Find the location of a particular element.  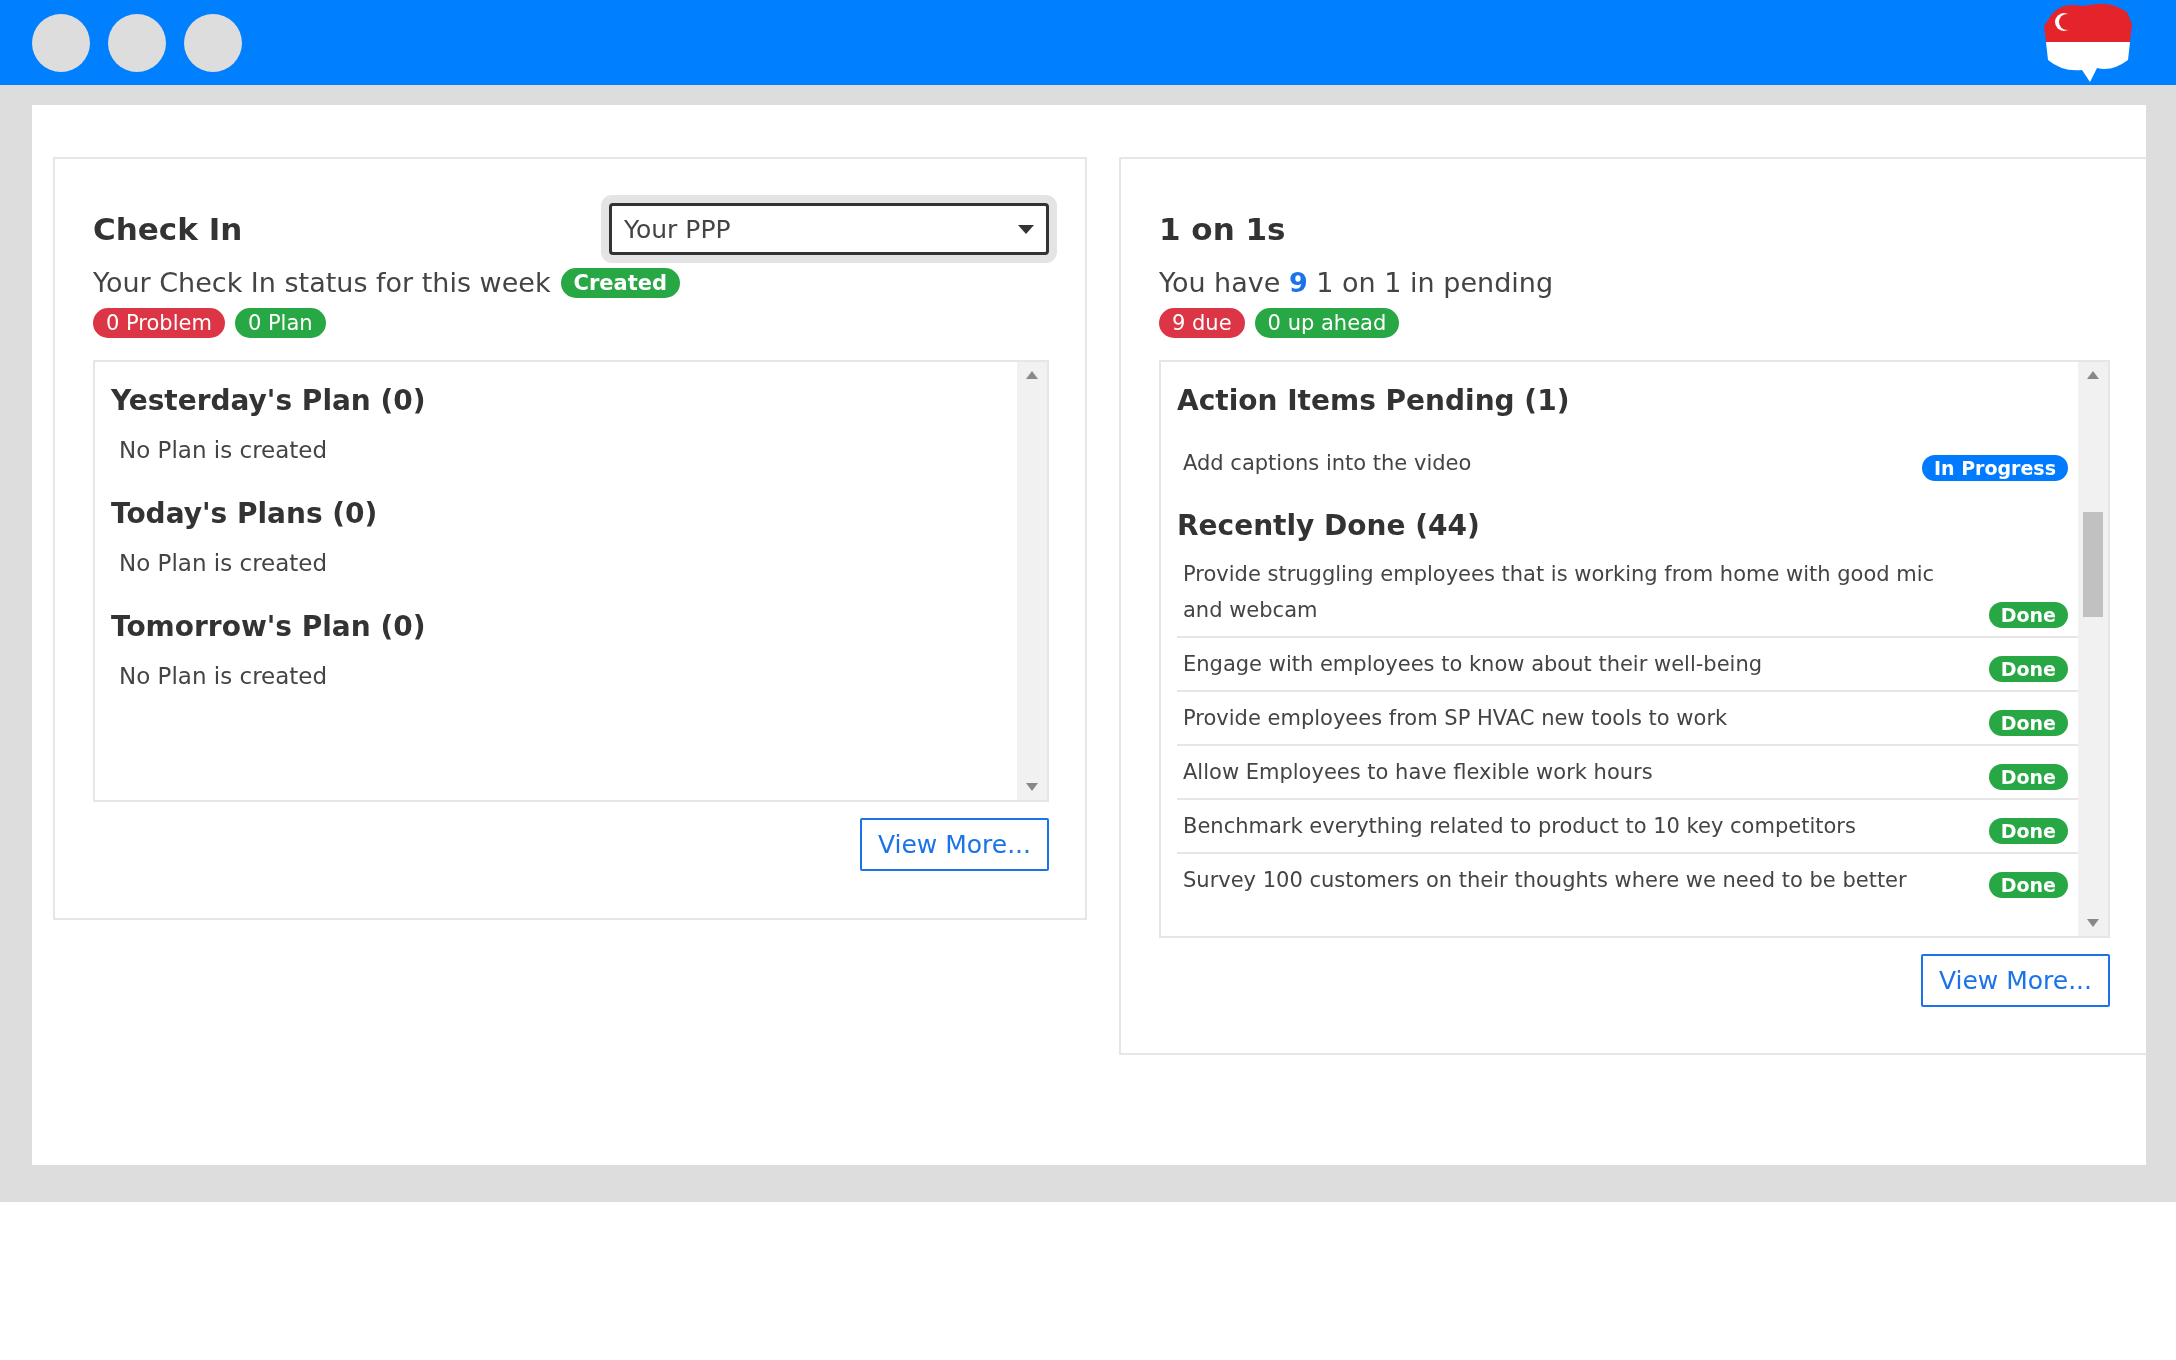

count-badge: 9 due is located at coordinates (1202, 323).